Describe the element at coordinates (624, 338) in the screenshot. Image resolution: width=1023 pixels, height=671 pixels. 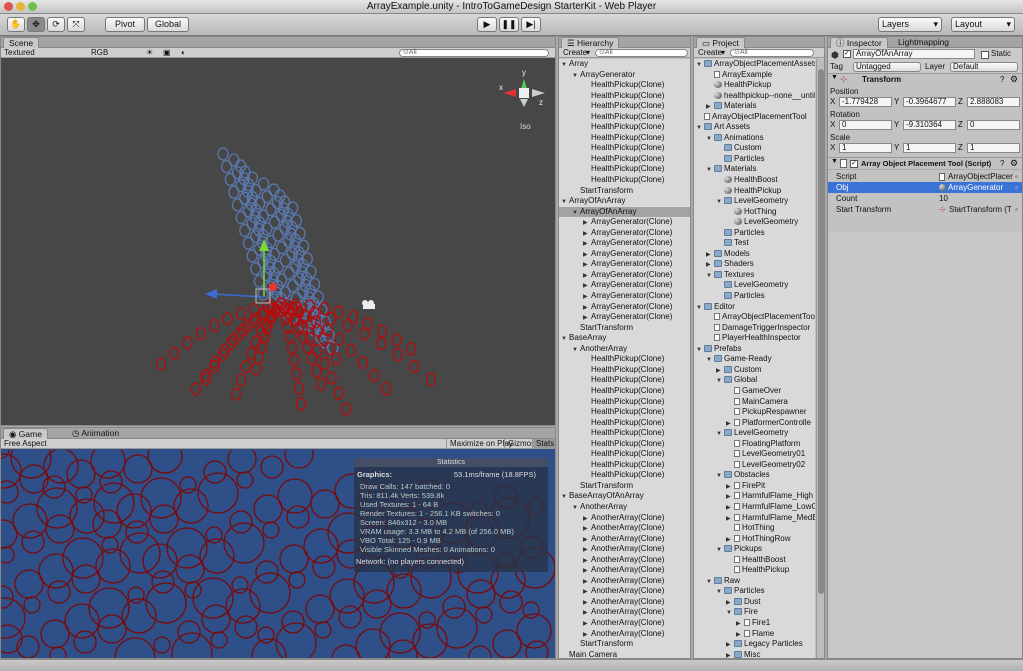
I see `hierarchy-row: ▼ BaseArray` at that location.